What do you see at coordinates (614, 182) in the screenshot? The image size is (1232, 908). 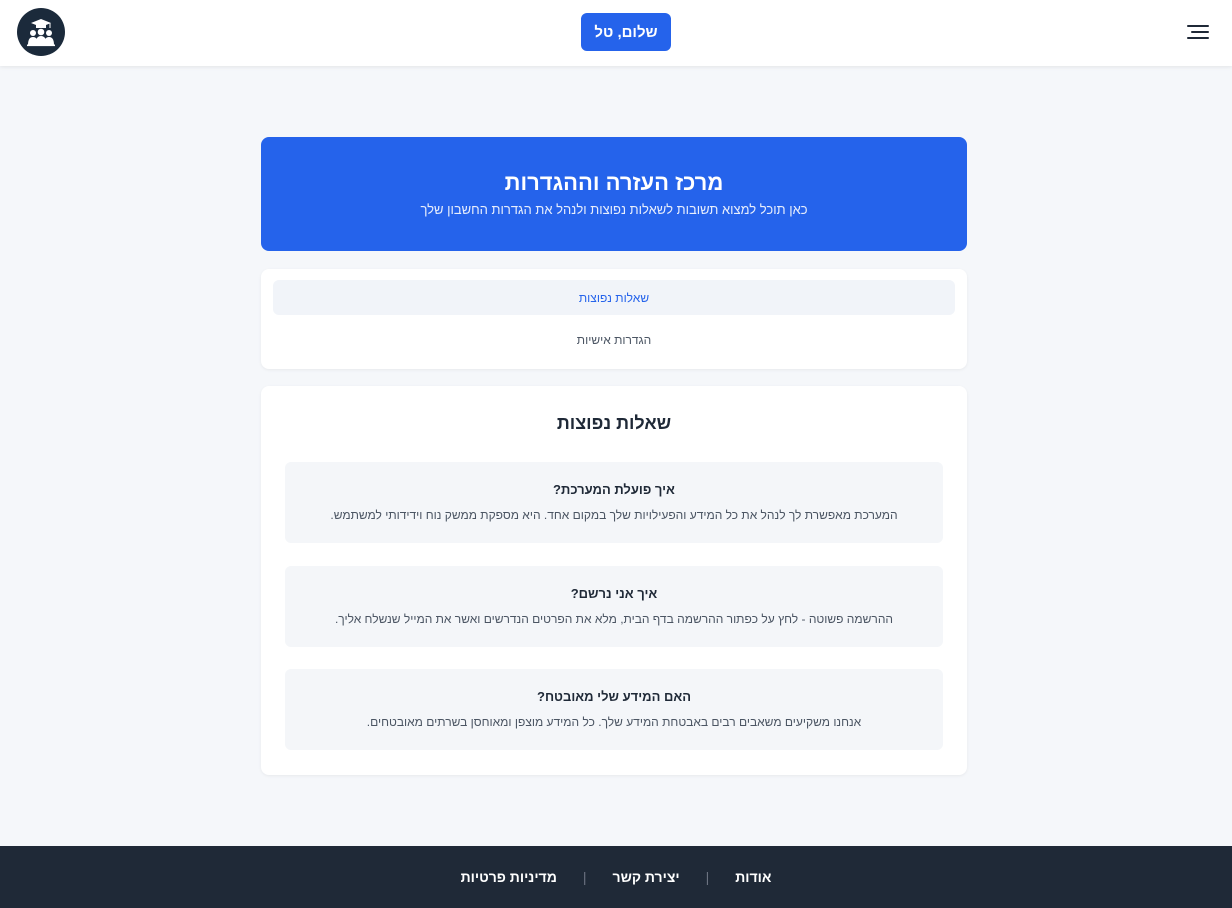 I see `page-title: מרכז העזרה וההגדרות` at bounding box center [614, 182].